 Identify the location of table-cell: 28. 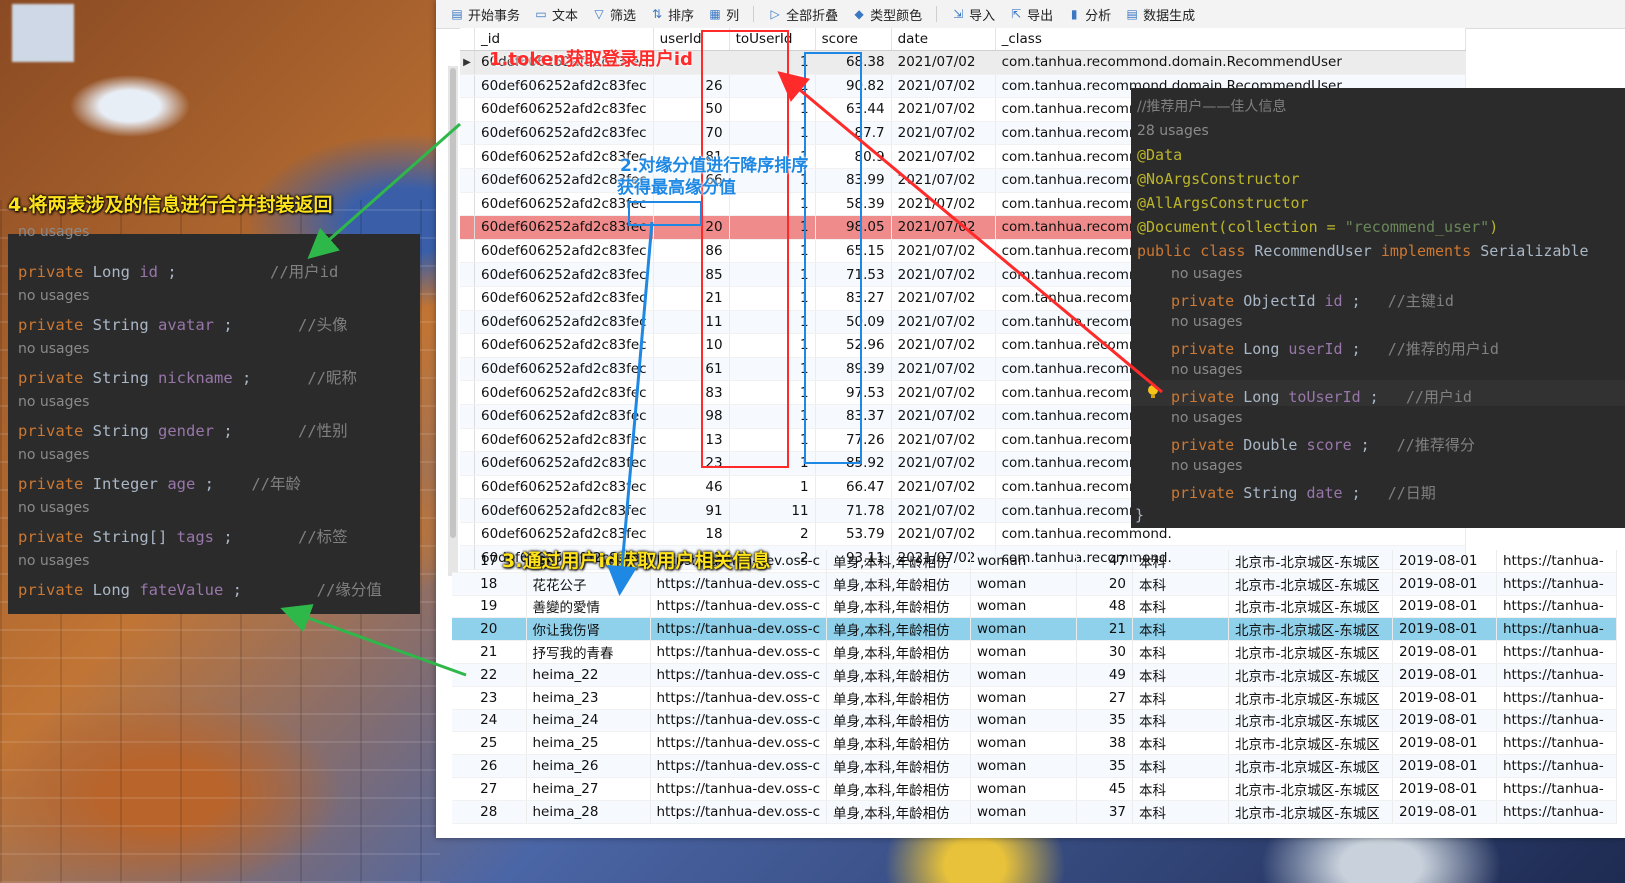
(489, 812).